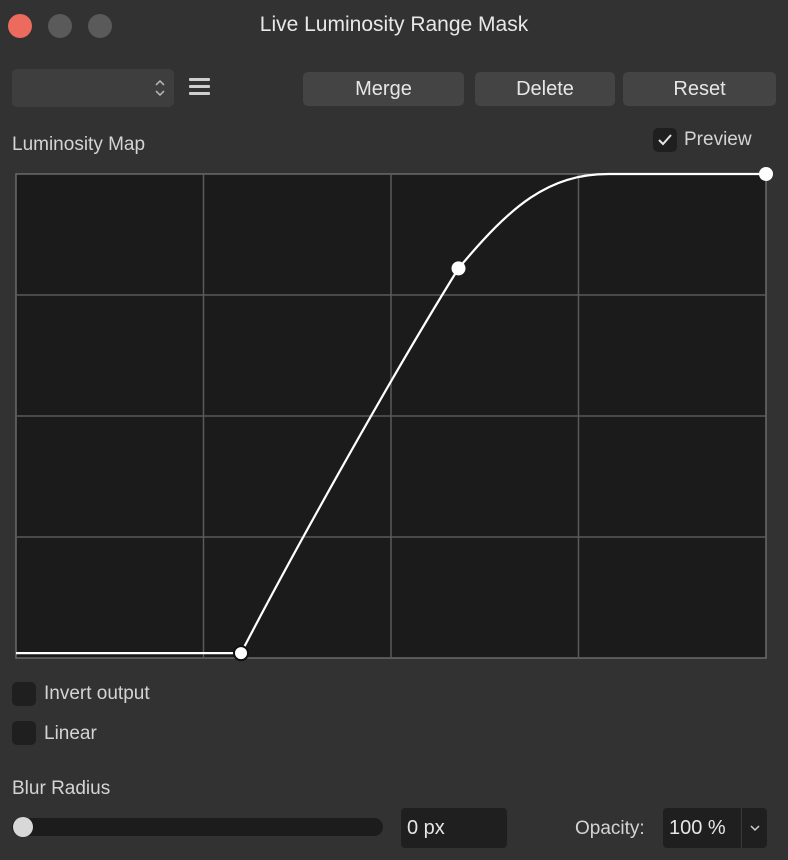 This screenshot has height=860, width=788. Describe the element at coordinates (610, 828) in the screenshot. I see `opacity-label: Opacity:` at that location.